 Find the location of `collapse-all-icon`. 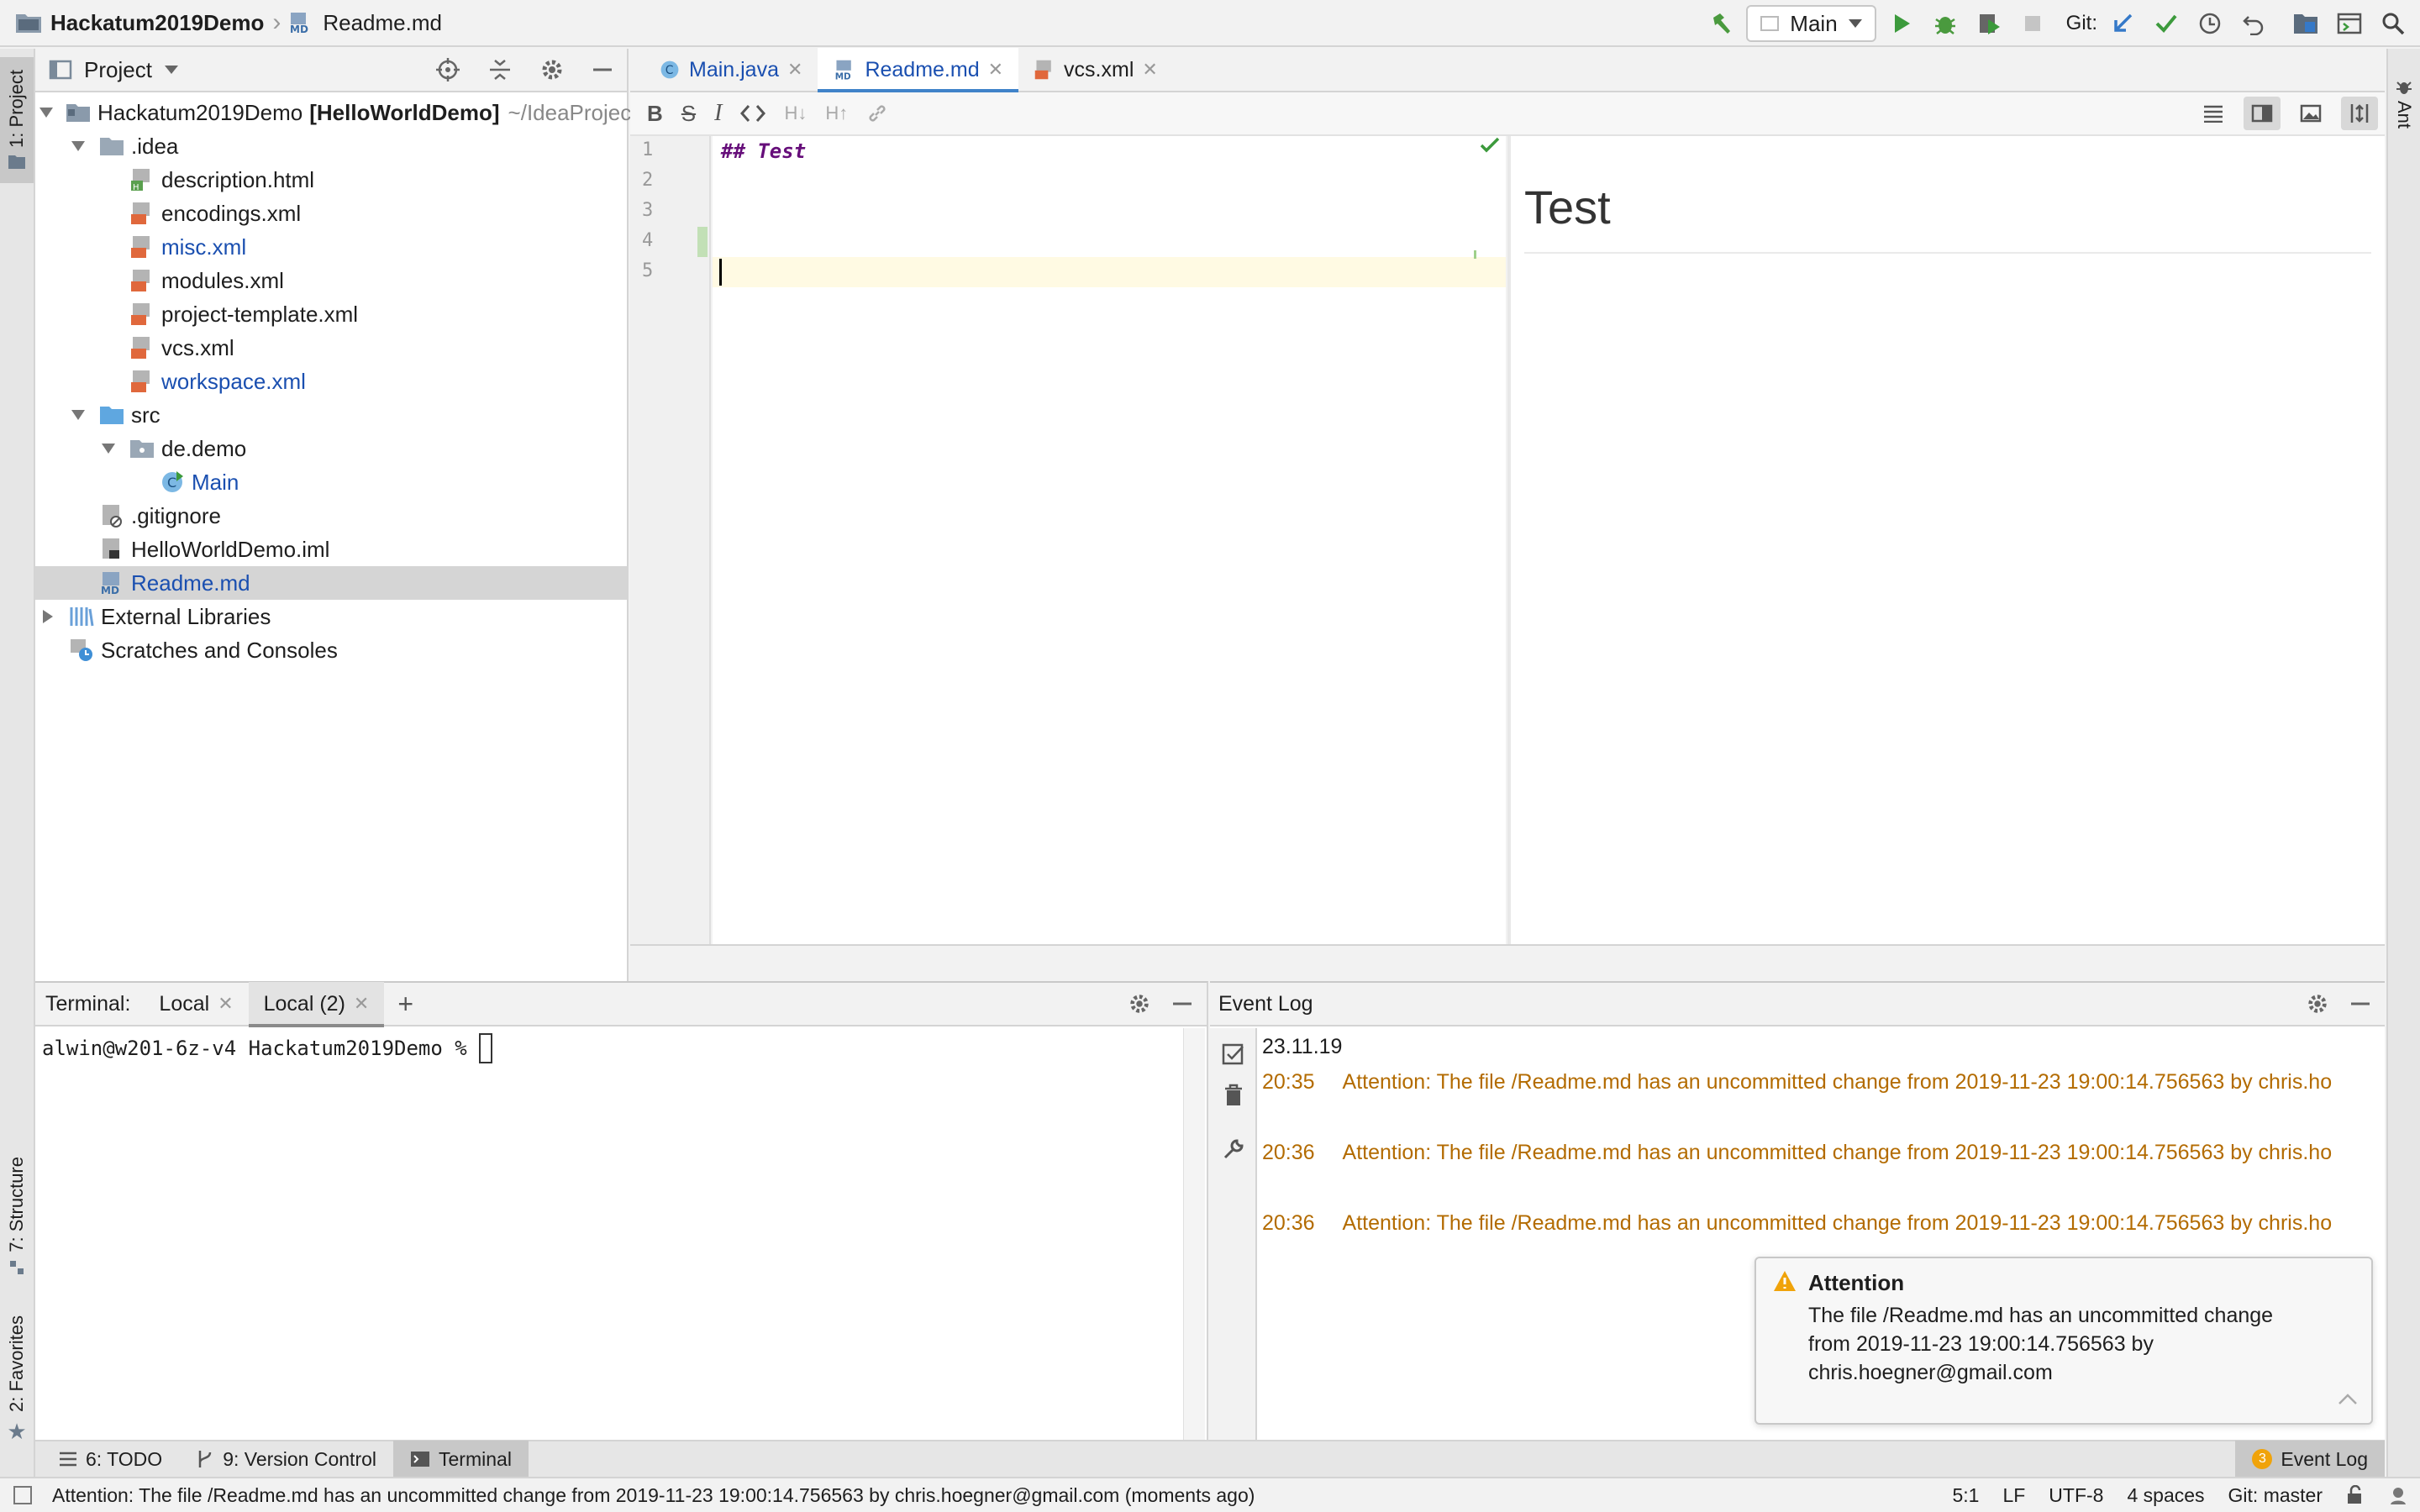

collapse-all-icon is located at coordinates (500, 69).